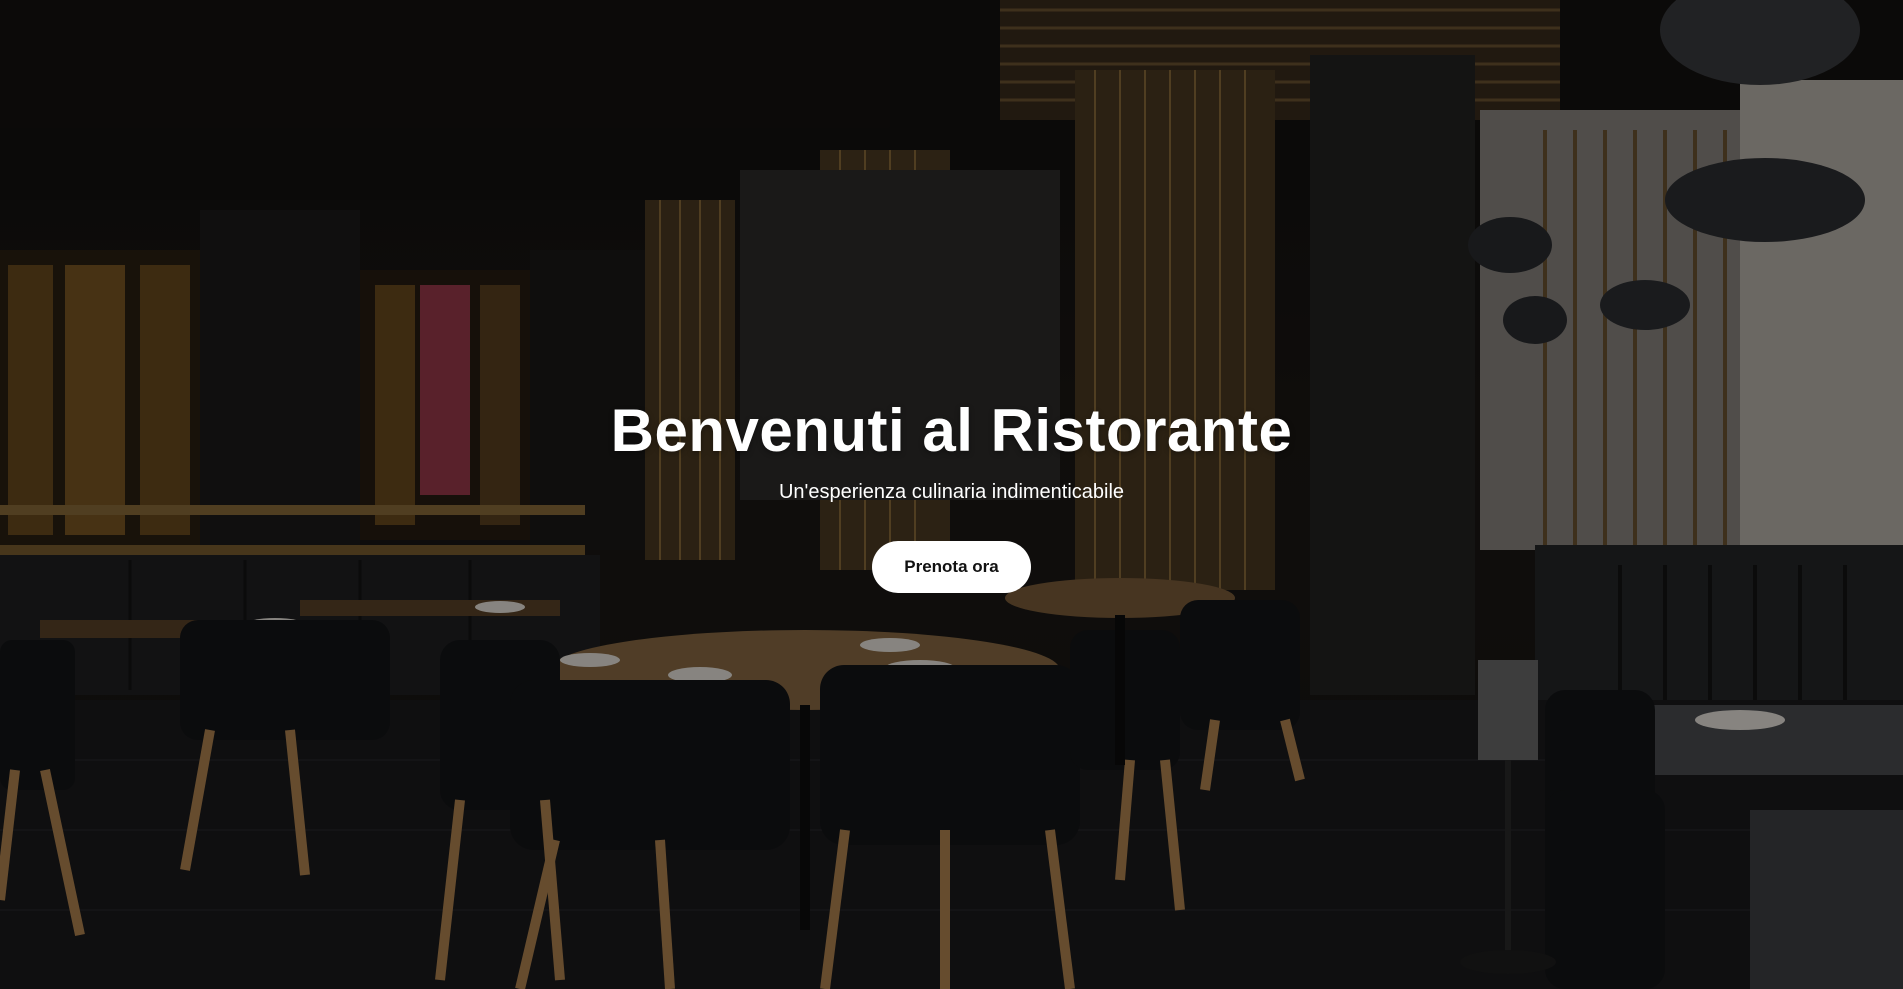  I want to click on hero-title: Benvenuti al Ristorante, so click(951, 430).